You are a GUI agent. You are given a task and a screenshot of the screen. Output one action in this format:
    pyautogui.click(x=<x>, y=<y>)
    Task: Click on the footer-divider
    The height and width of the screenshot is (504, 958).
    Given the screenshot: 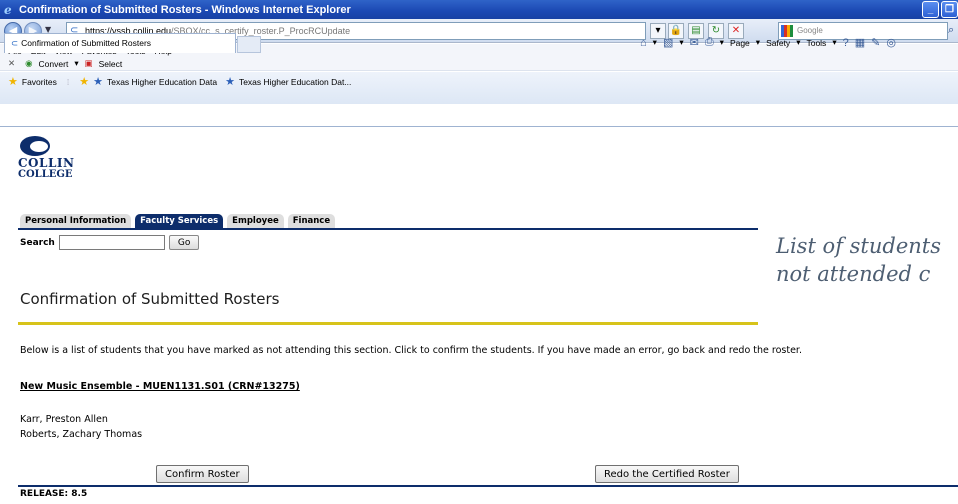 What is the action you would take?
    pyautogui.click(x=488, y=486)
    